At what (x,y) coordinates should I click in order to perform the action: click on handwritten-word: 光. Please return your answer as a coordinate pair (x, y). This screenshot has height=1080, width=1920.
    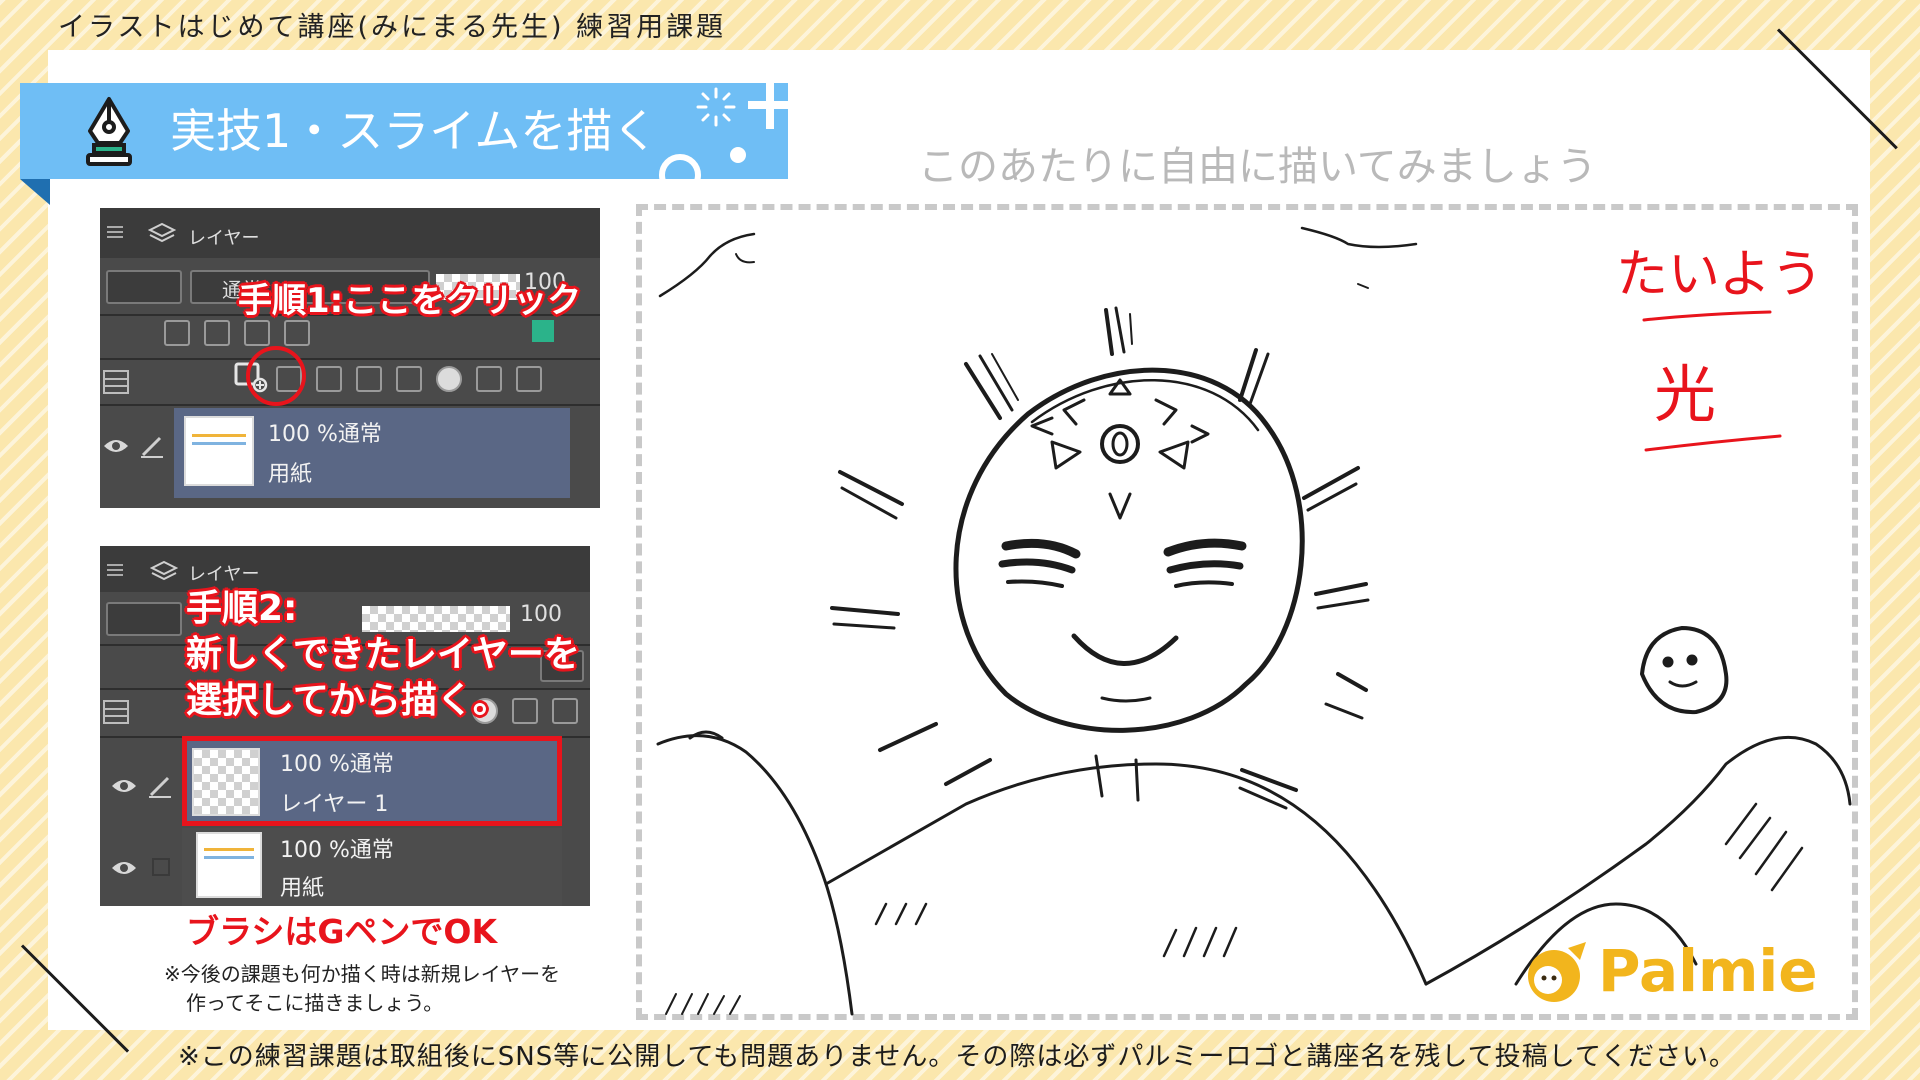
    Looking at the image, I should click on (1685, 394).